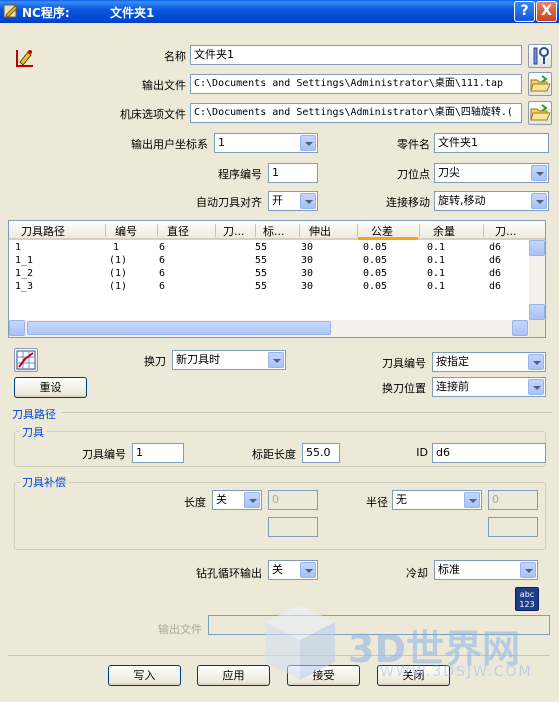  I want to click on properties-button, so click(540, 56).